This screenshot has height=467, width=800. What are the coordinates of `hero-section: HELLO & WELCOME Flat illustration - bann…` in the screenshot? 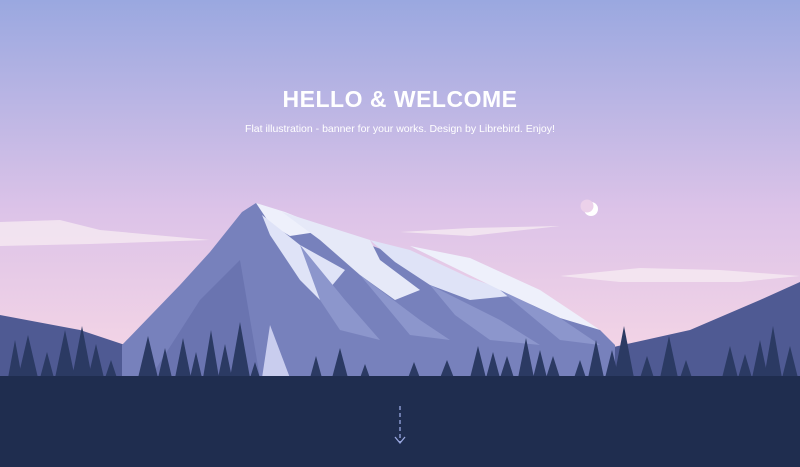 It's located at (400, 110).